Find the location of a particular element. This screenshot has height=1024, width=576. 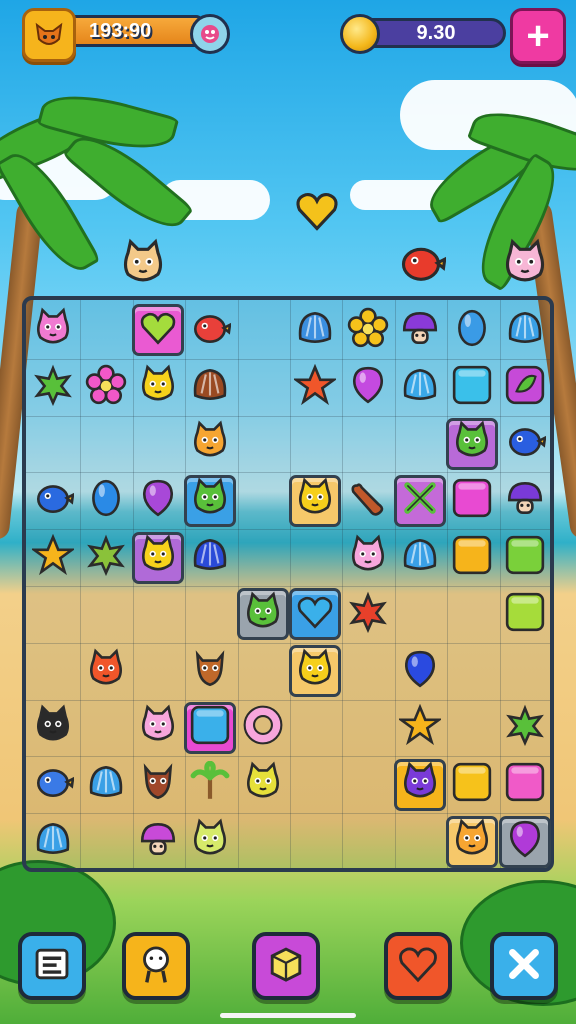

shell-icon is located at coordinates (525, 330).